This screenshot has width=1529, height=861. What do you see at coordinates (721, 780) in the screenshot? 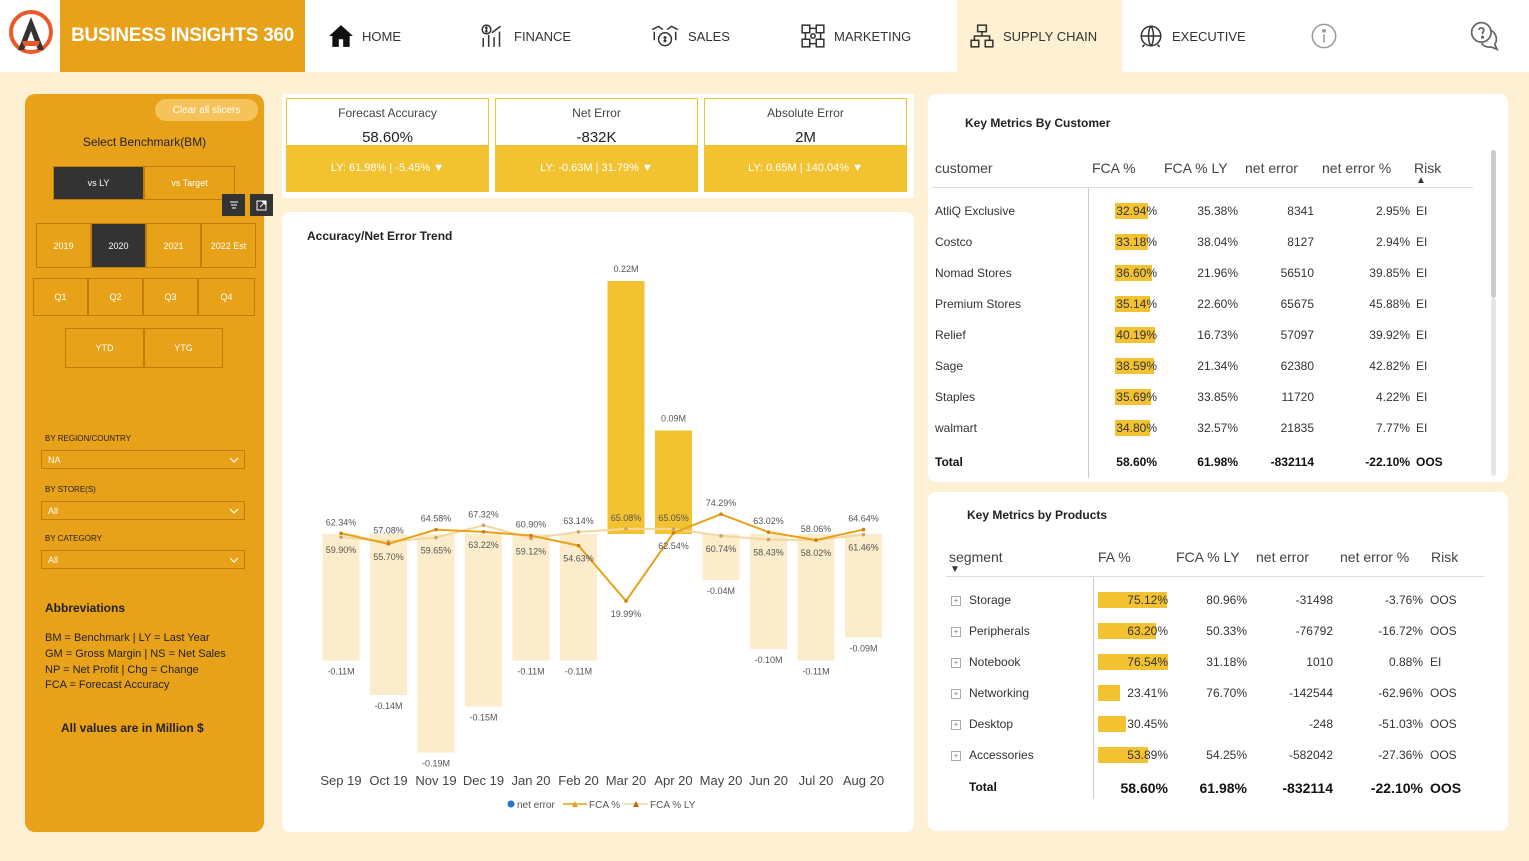
I see `x-tick-label: May 20` at bounding box center [721, 780].